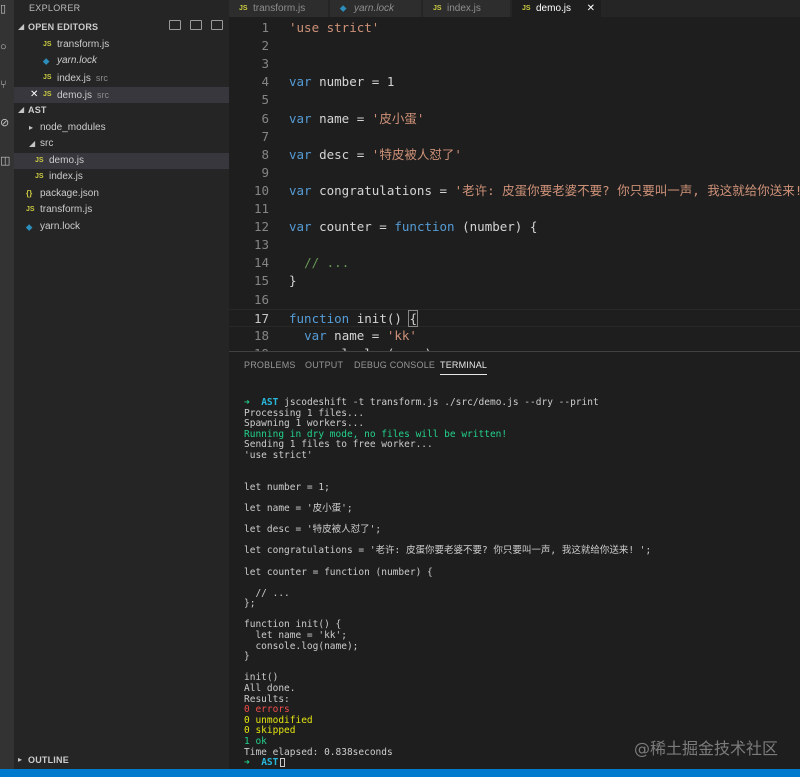 Image resolution: width=800 pixels, height=777 pixels. Describe the element at coordinates (554, 8) in the screenshot. I see `tab-label: demo.js` at that location.